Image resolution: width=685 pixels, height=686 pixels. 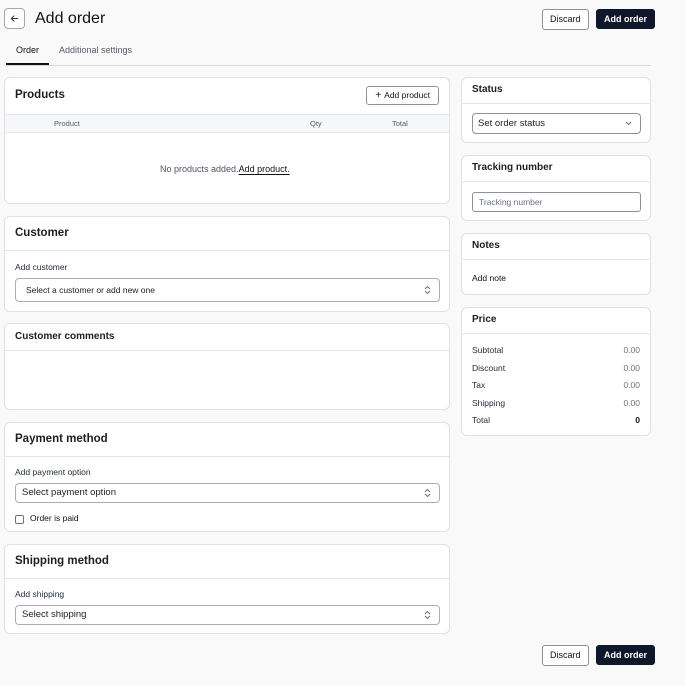 I want to click on price-row-discount: Discount 0.00, so click(x=556, y=368).